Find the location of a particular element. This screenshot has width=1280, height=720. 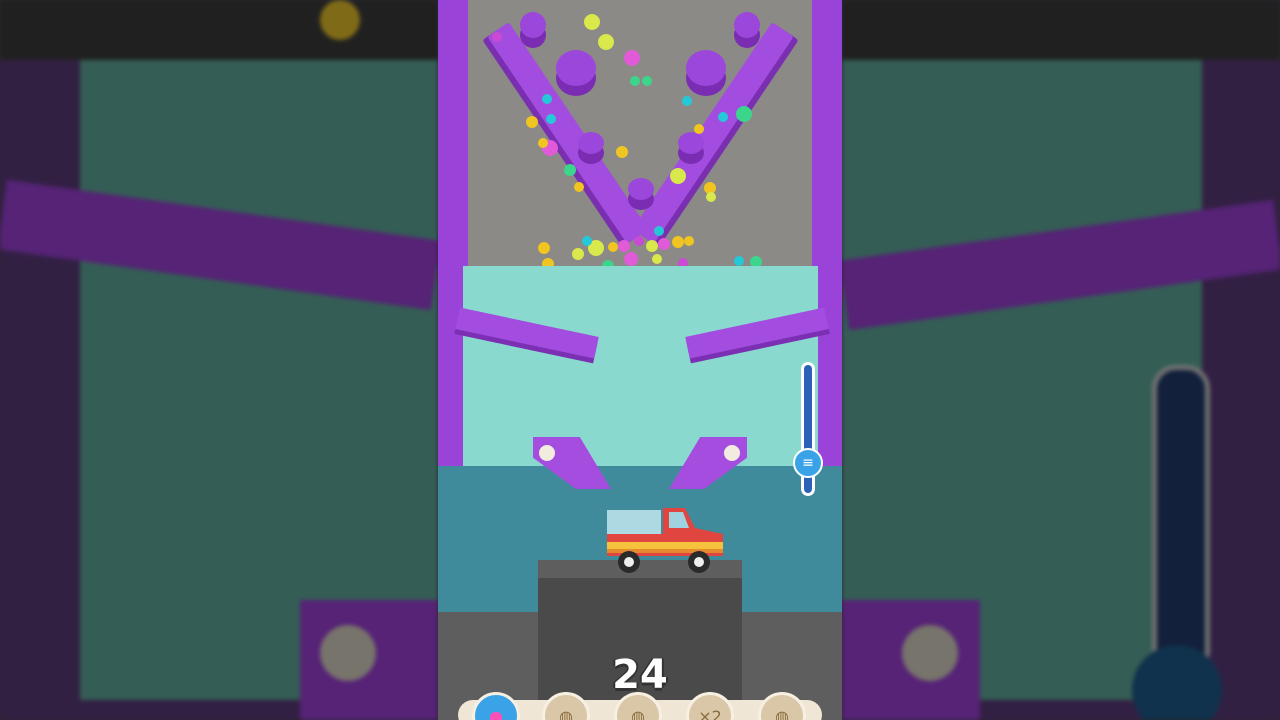

pink-bomb-icon: ● is located at coordinates (496, 713).